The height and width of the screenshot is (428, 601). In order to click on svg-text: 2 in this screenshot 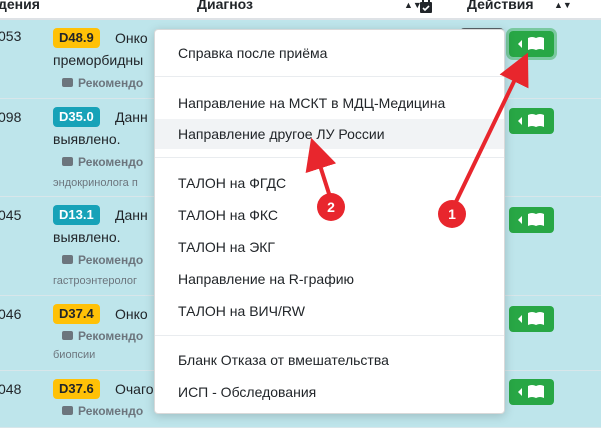, I will do `click(331, 207)`.